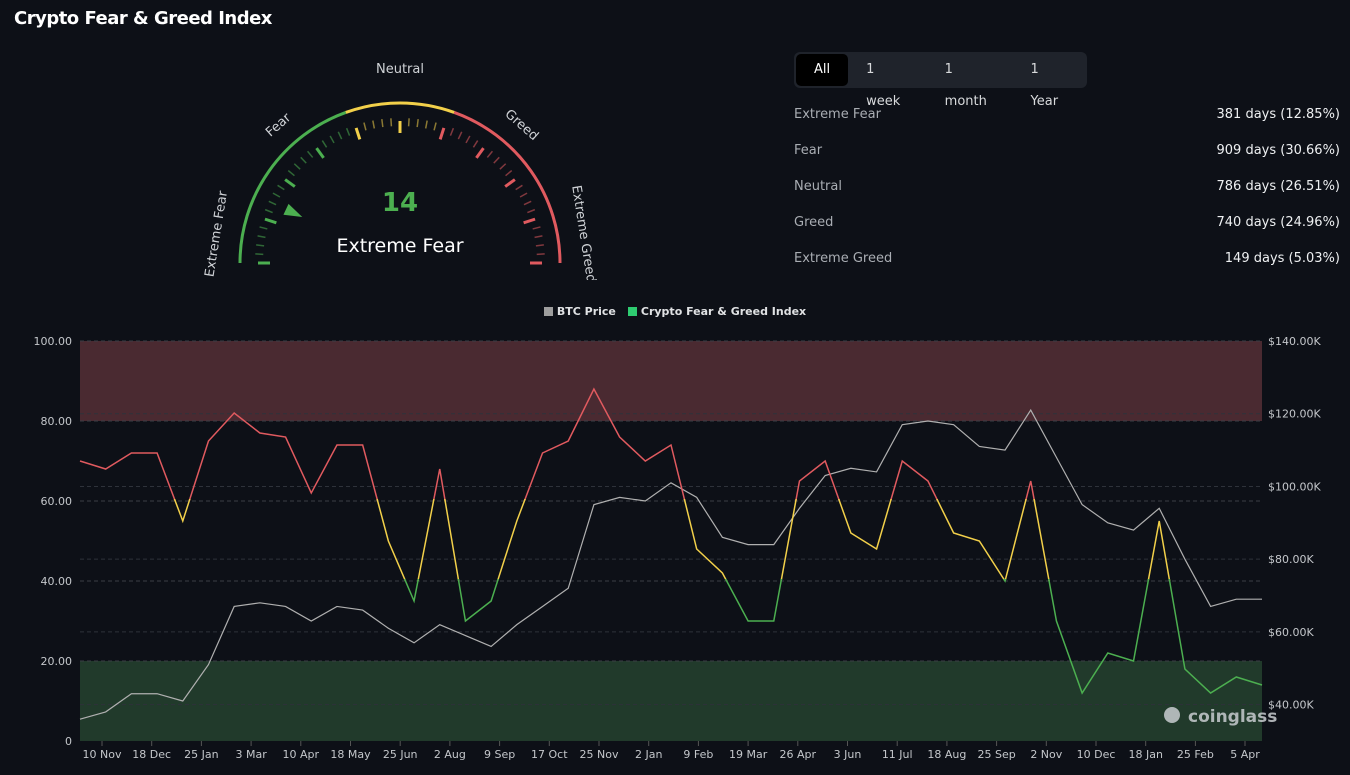 The height and width of the screenshot is (775, 1350). Describe the element at coordinates (1278, 114) in the screenshot. I see `stat-value: 381 days (12.85%)` at that location.